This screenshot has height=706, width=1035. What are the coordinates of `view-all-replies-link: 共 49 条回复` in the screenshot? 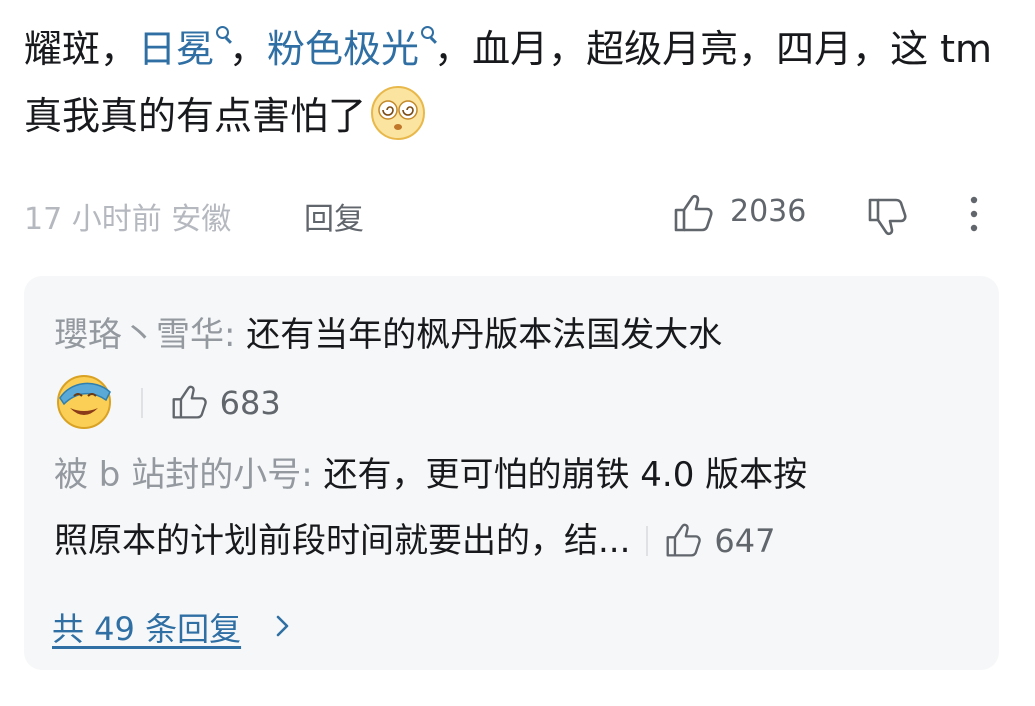 It's located at (146, 627).